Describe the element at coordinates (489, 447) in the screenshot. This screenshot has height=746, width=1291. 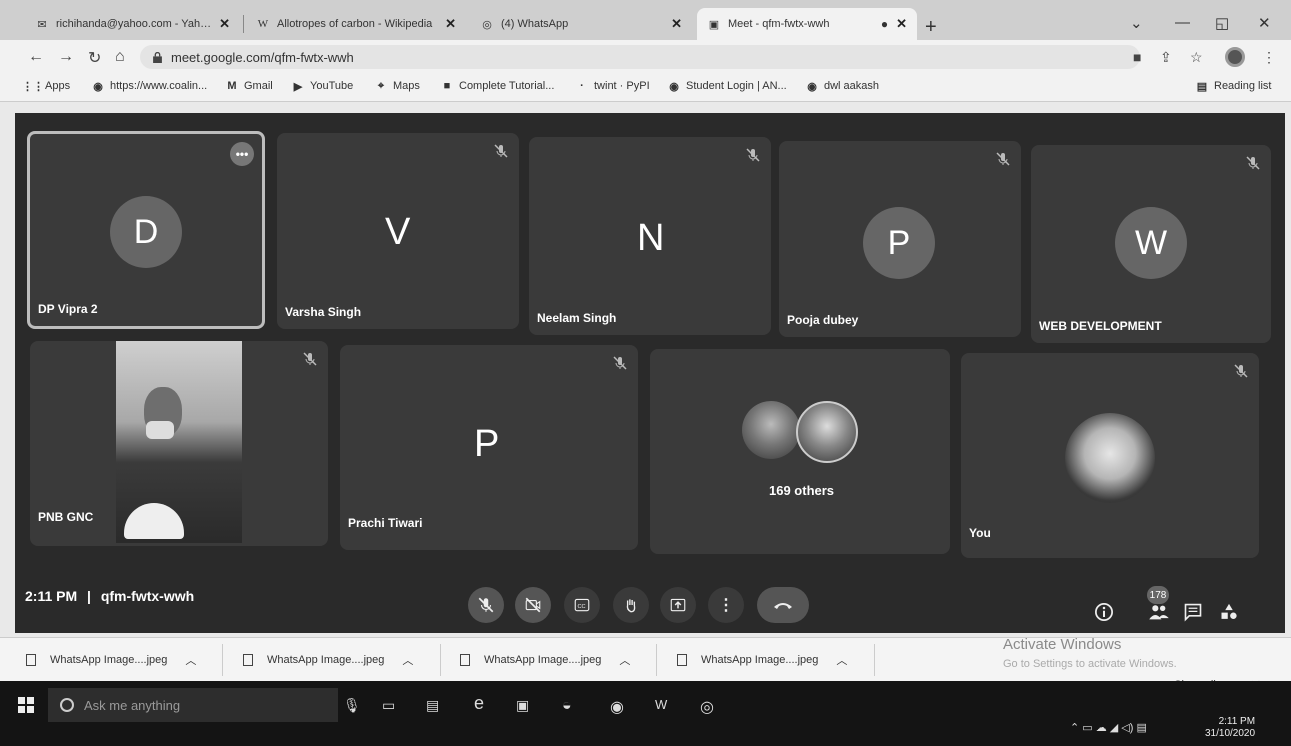
I see `participant-tile: P Prachi Tiwari` at that location.